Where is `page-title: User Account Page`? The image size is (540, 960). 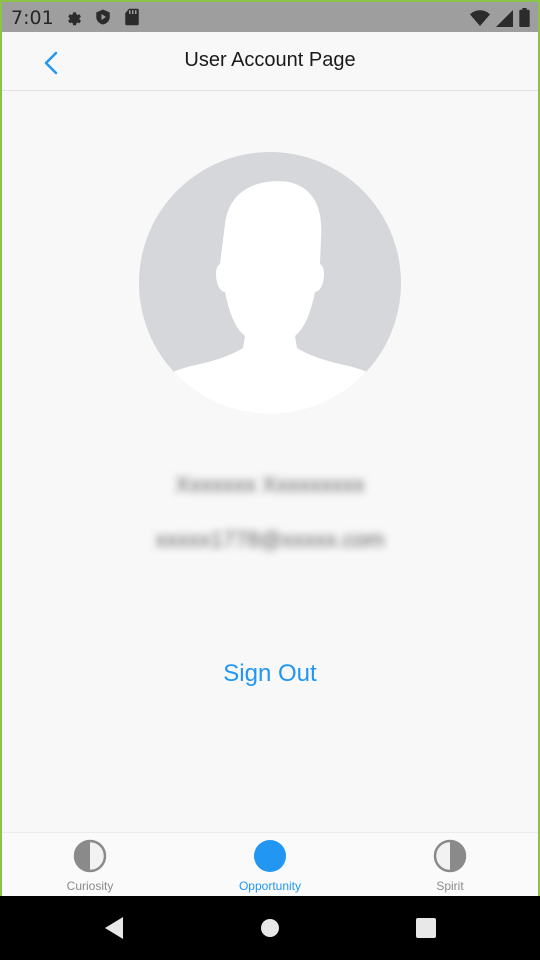 page-title: User Account Page is located at coordinates (270, 60).